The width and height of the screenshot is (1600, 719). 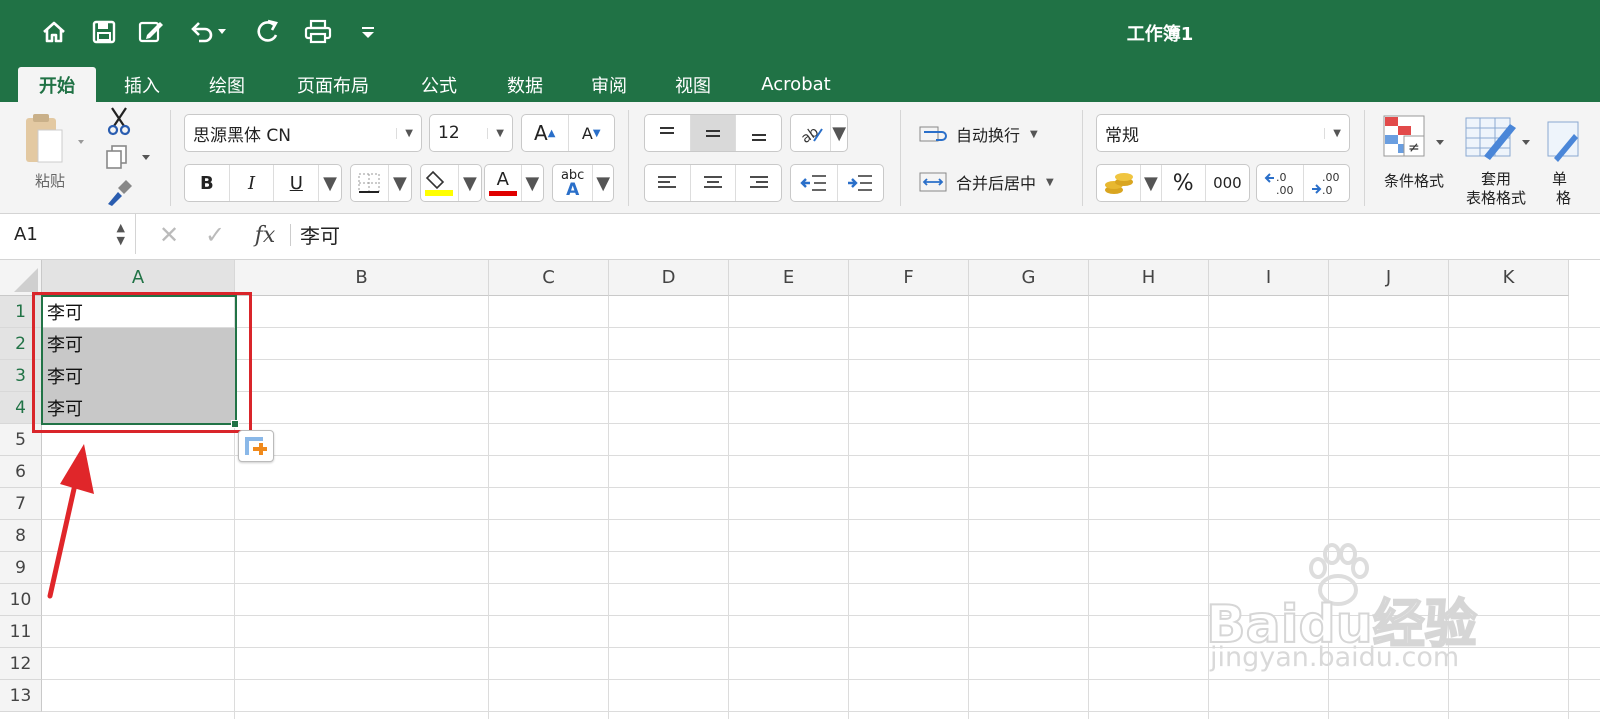 What do you see at coordinates (21, 696) in the screenshot?
I see `row-header-13: 13` at bounding box center [21, 696].